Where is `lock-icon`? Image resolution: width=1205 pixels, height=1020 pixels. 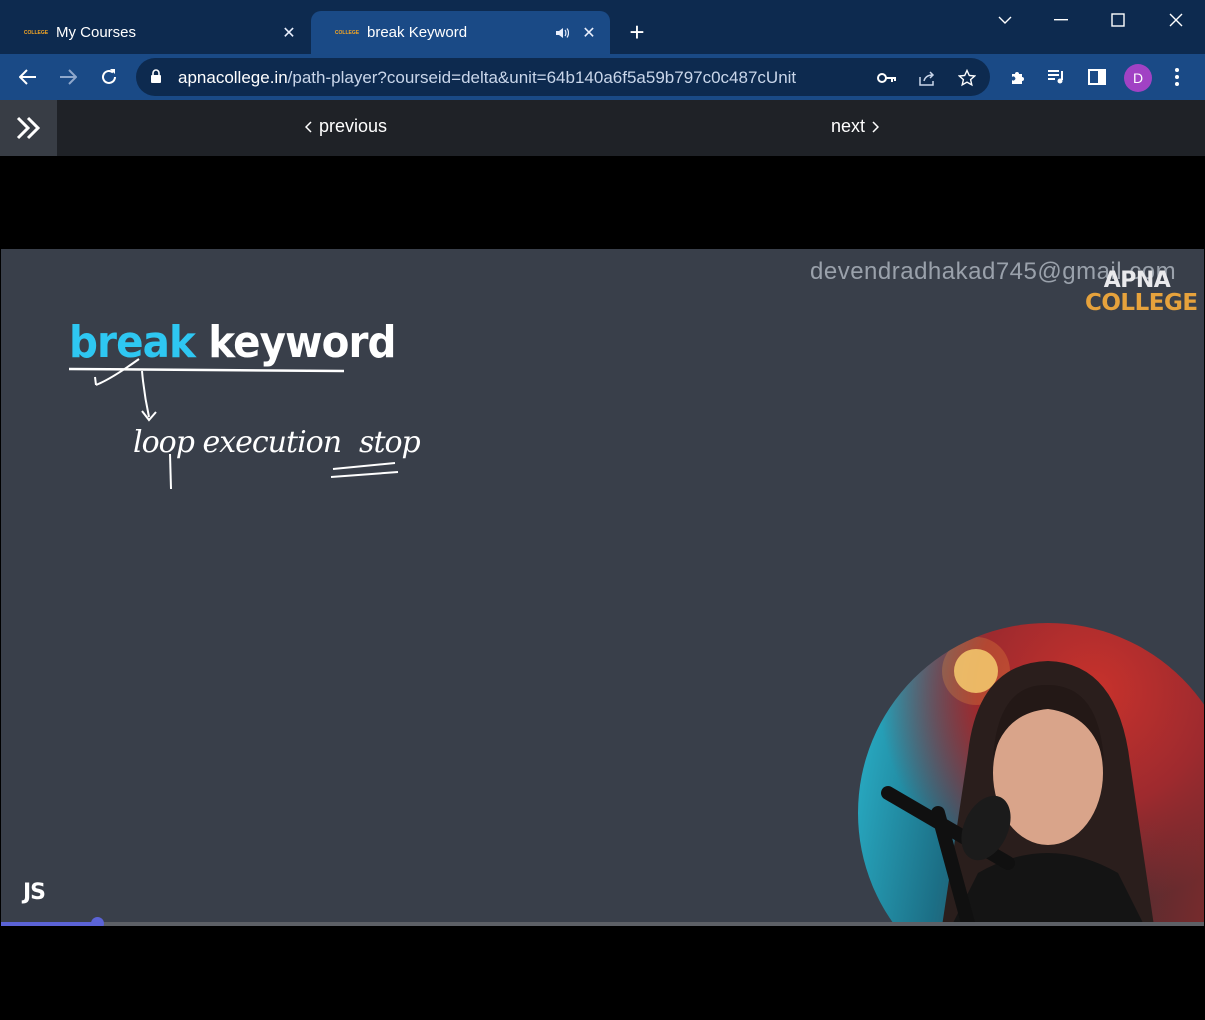 lock-icon is located at coordinates (156, 78).